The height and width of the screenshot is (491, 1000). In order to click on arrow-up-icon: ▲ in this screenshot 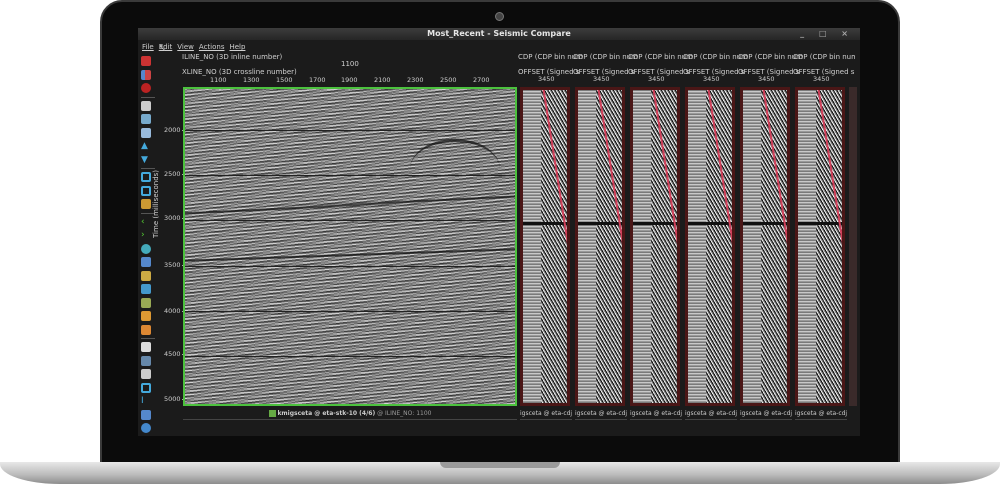, I will do `click(146, 146)`.